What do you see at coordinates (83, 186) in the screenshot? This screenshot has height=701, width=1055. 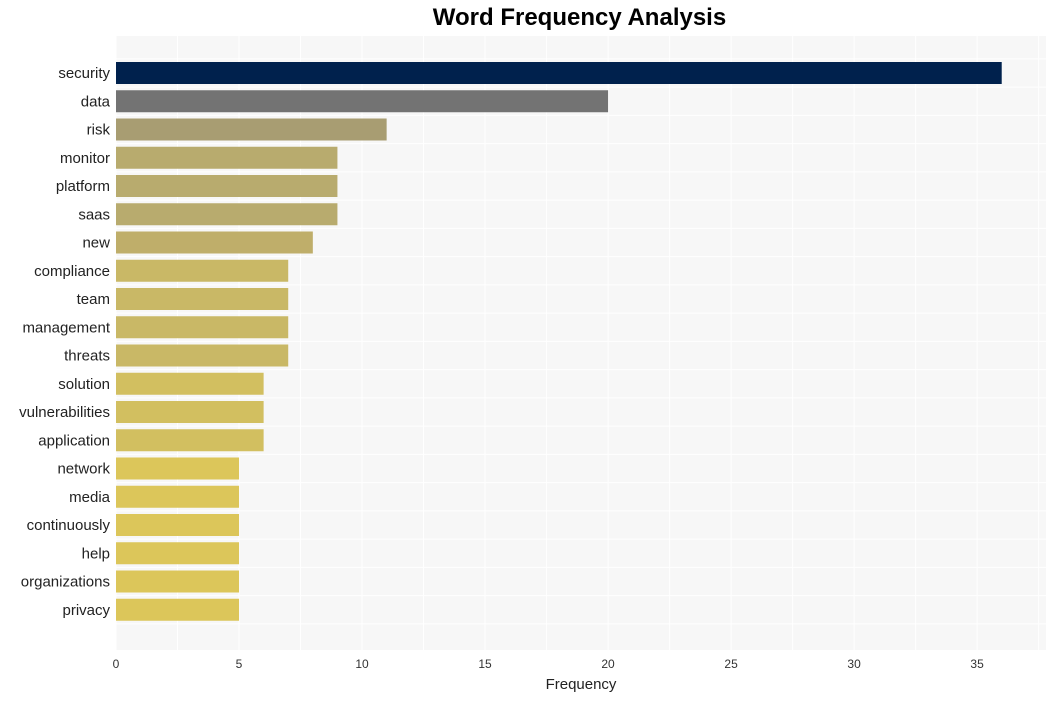 I see `category-label-platform: platform` at bounding box center [83, 186].